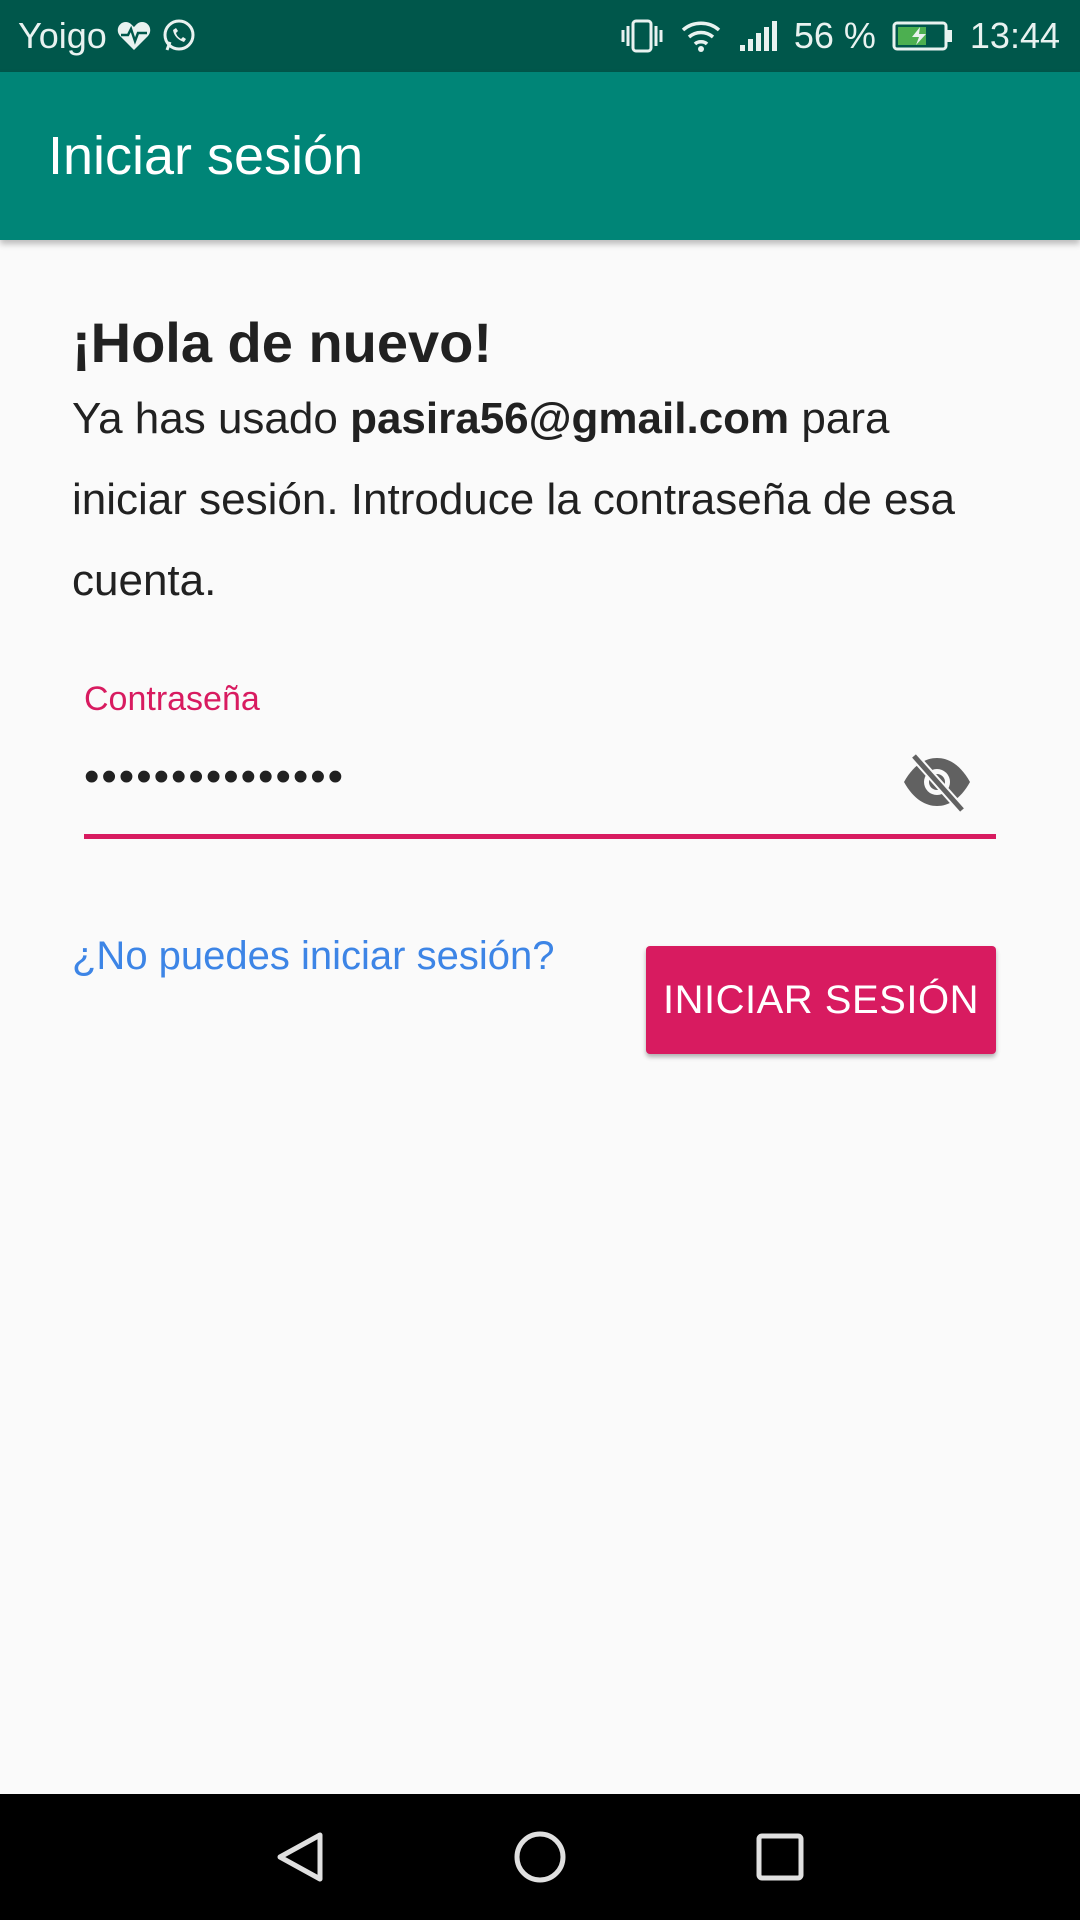  I want to click on visibility-off-icon, so click(937, 782).